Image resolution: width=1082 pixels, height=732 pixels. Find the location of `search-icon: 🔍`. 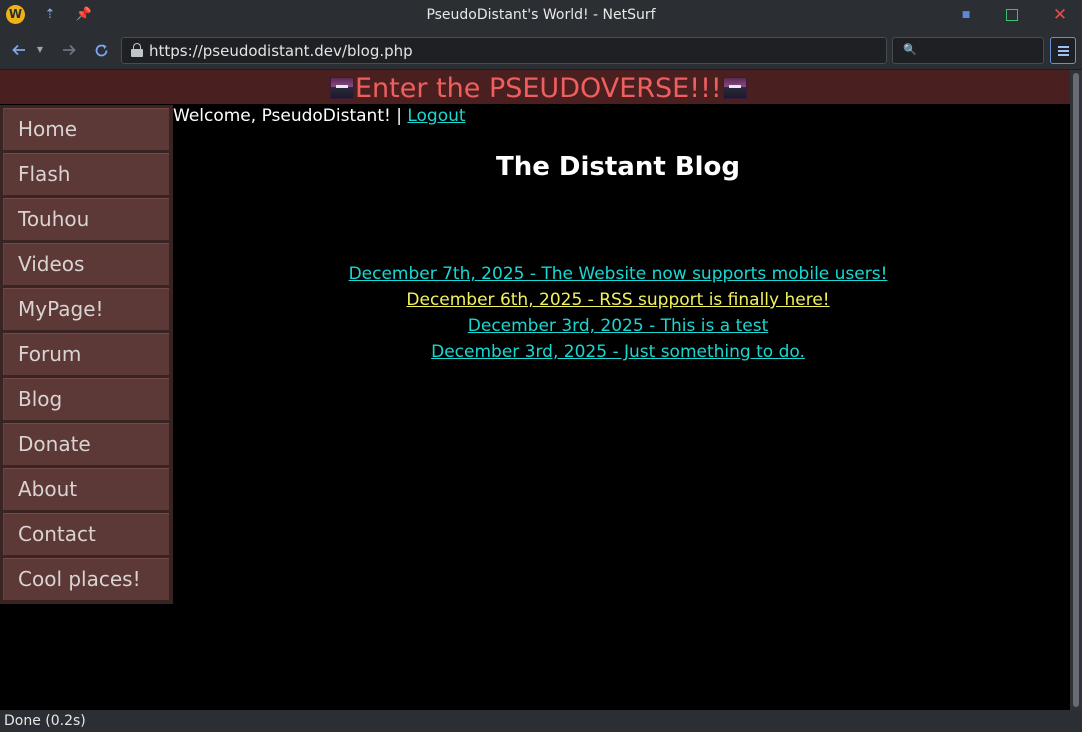

search-icon: 🔍 is located at coordinates (910, 49).